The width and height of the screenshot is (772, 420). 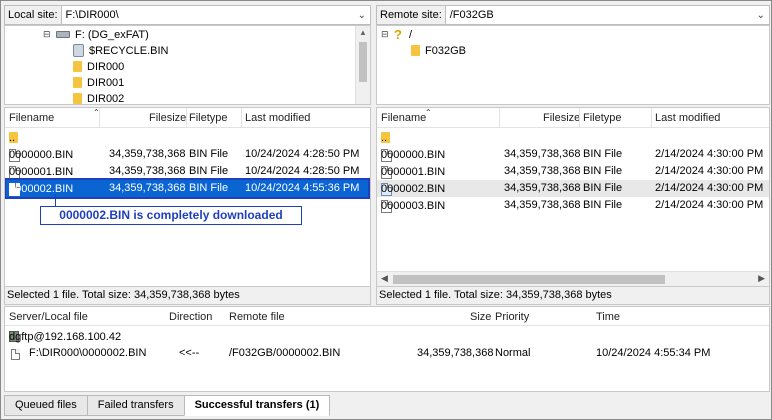 What do you see at coordinates (257, 405) in the screenshot?
I see `tab-successful-transfers: Successful transfers (1)` at bounding box center [257, 405].